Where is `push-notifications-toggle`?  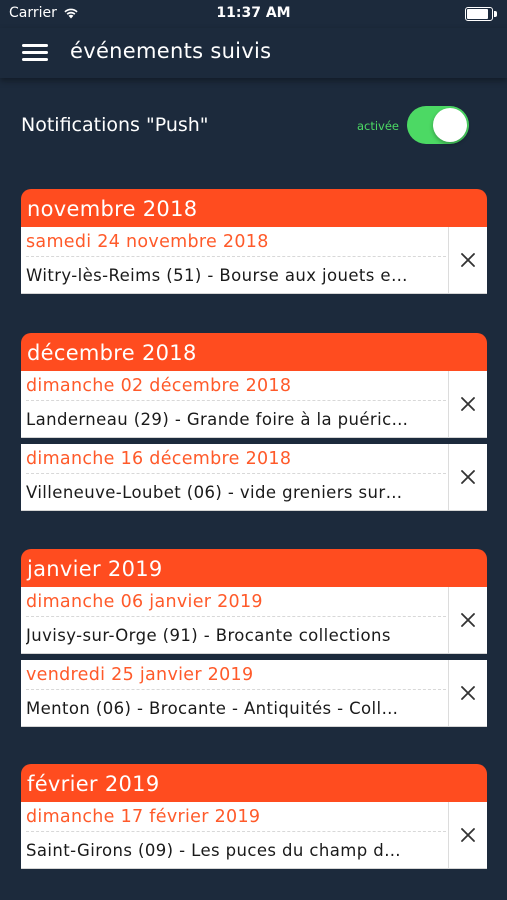 push-notifications-toggle is located at coordinates (438, 125).